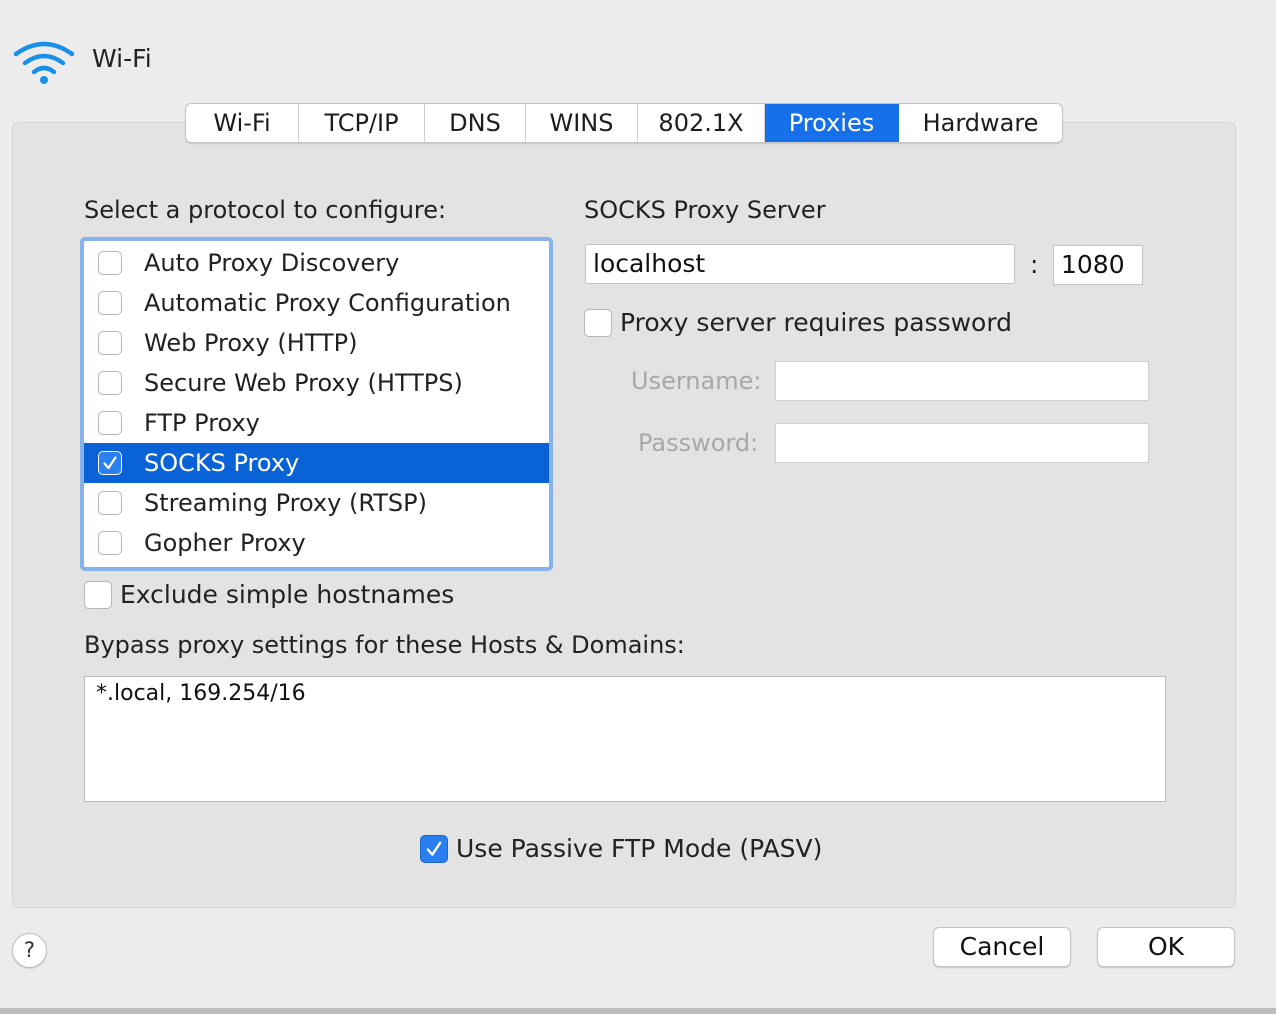 This screenshot has height=1014, width=1276. I want to click on proxy-host-field: localhost, so click(800, 264).